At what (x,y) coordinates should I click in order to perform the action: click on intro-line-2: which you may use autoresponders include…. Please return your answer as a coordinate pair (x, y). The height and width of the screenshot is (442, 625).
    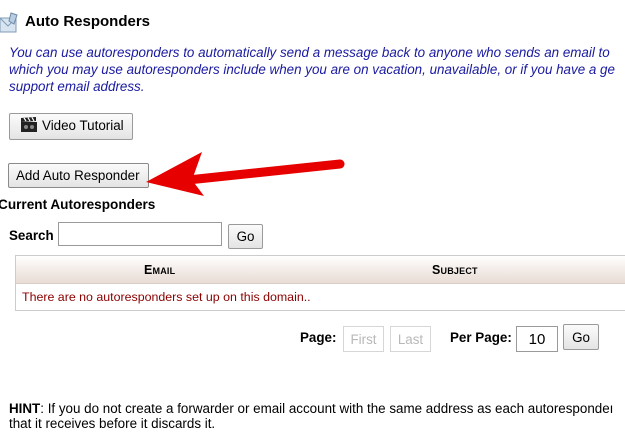
    Looking at the image, I should click on (312, 69).